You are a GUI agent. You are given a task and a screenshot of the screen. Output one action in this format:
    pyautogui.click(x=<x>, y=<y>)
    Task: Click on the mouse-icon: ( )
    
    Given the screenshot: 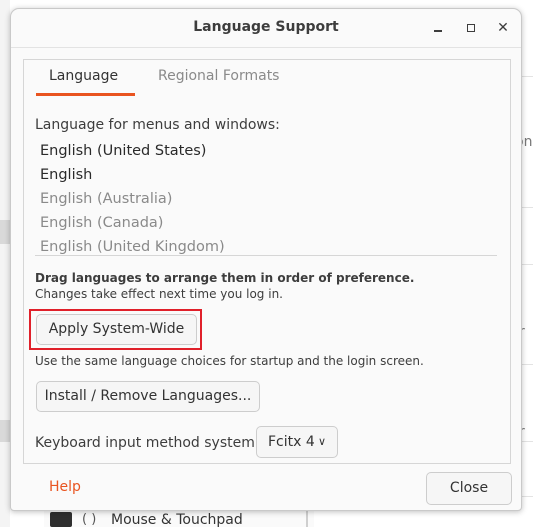 What is the action you would take?
    pyautogui.click(x=89, y=519)
    